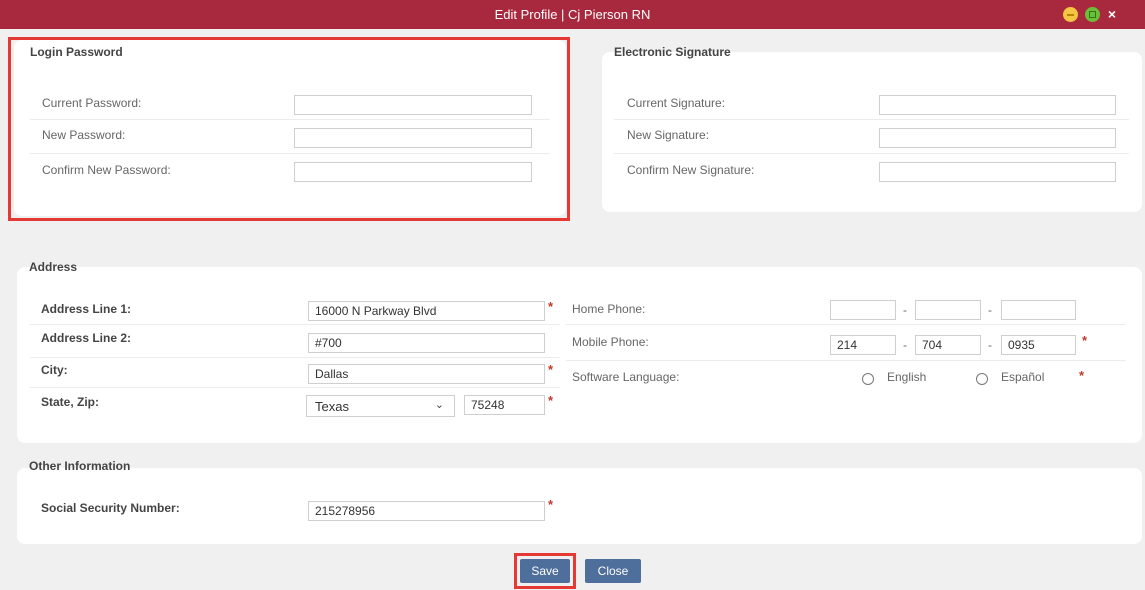 The height and width of the screenshot is (590, 1145). Describe the element at coordinates (86, 338) in the screenshot. I see `address-line2-label: Address Line 2:` at that location.